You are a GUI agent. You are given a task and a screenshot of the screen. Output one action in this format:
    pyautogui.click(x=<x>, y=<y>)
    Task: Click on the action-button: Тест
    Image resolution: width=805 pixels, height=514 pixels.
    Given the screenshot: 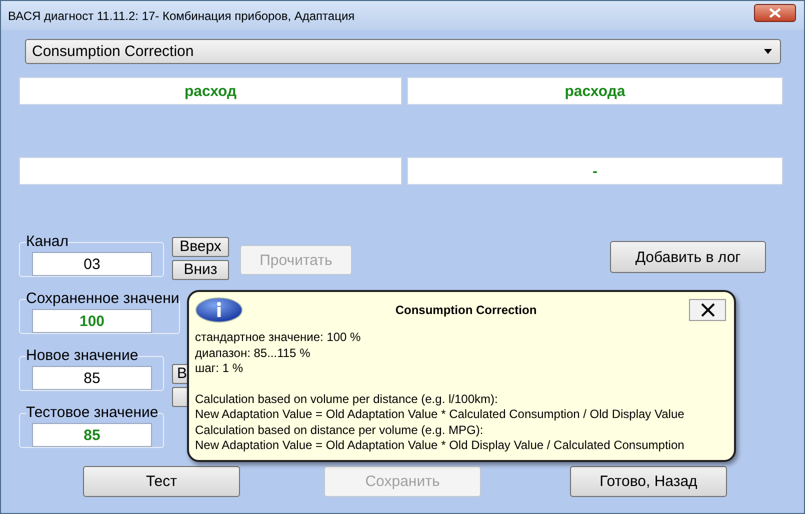 What is the action you would take?
    pyautogui.click(x=161, y=481)
    